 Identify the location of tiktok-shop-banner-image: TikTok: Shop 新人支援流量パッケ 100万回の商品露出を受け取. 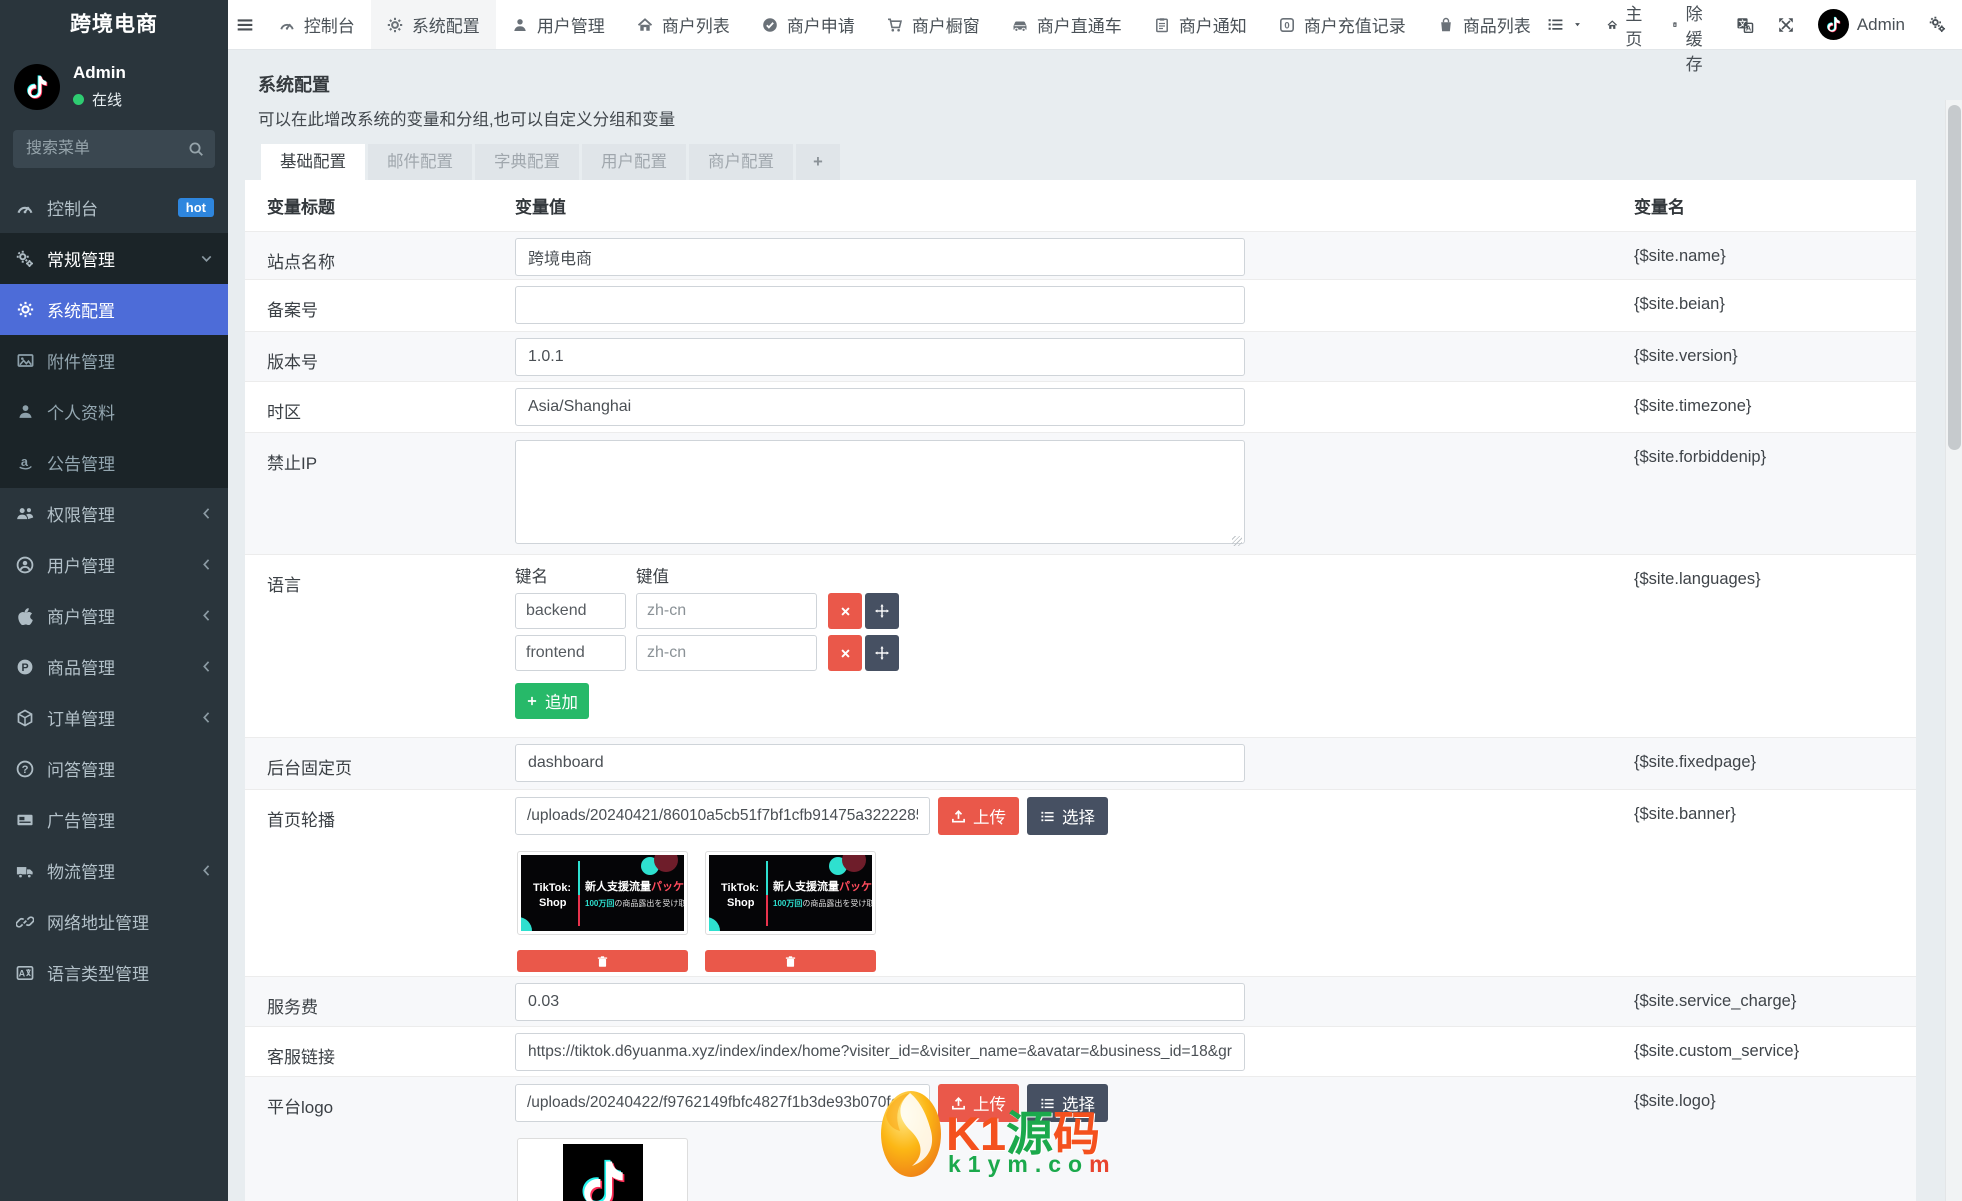
(790, 893).